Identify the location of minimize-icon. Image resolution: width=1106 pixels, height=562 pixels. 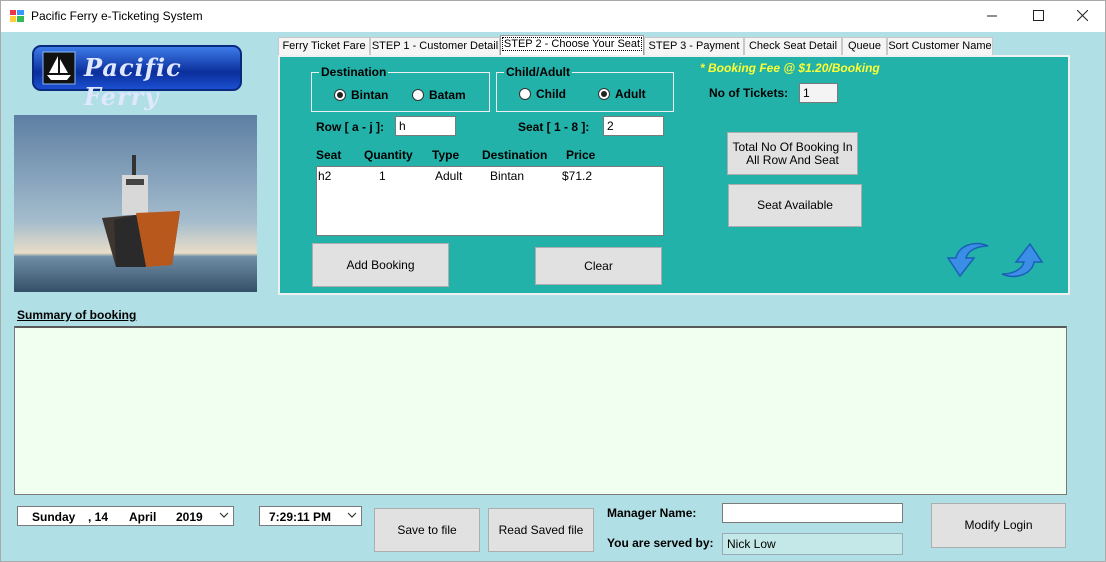
(992, 16).